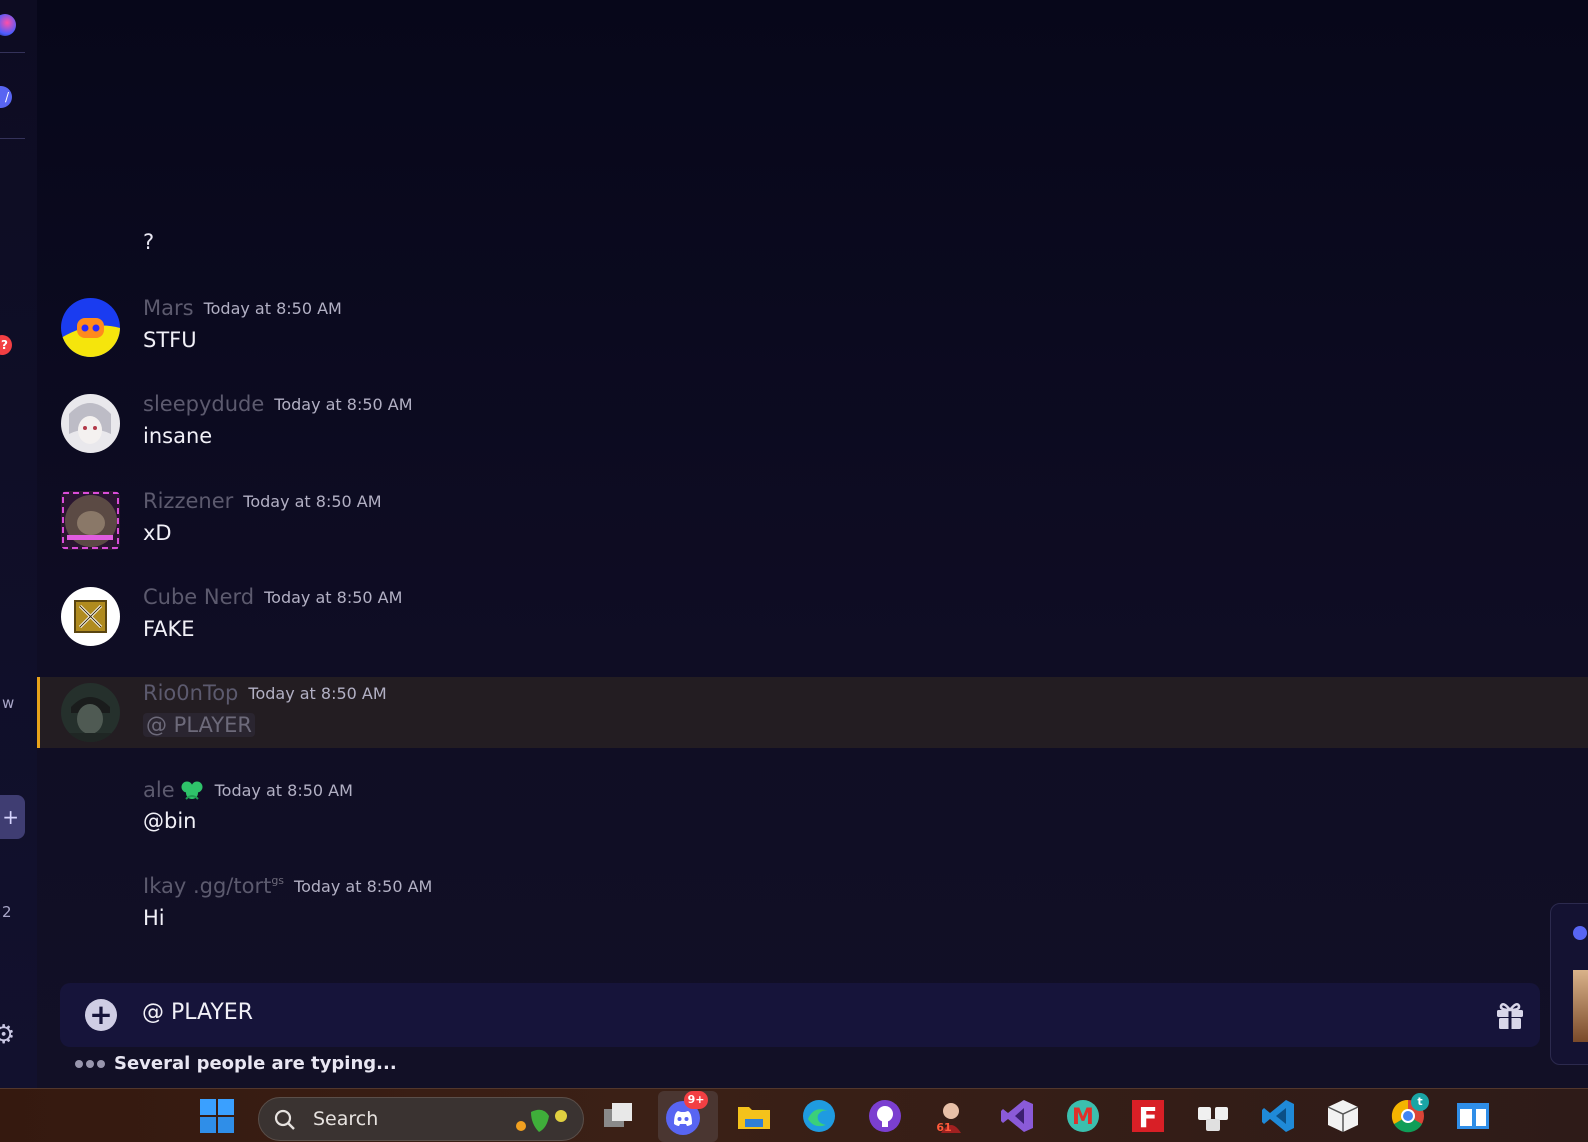 This screenshot has width=1588, height=1142. I want to click on file-explorer-icon, so click(754, 1116).